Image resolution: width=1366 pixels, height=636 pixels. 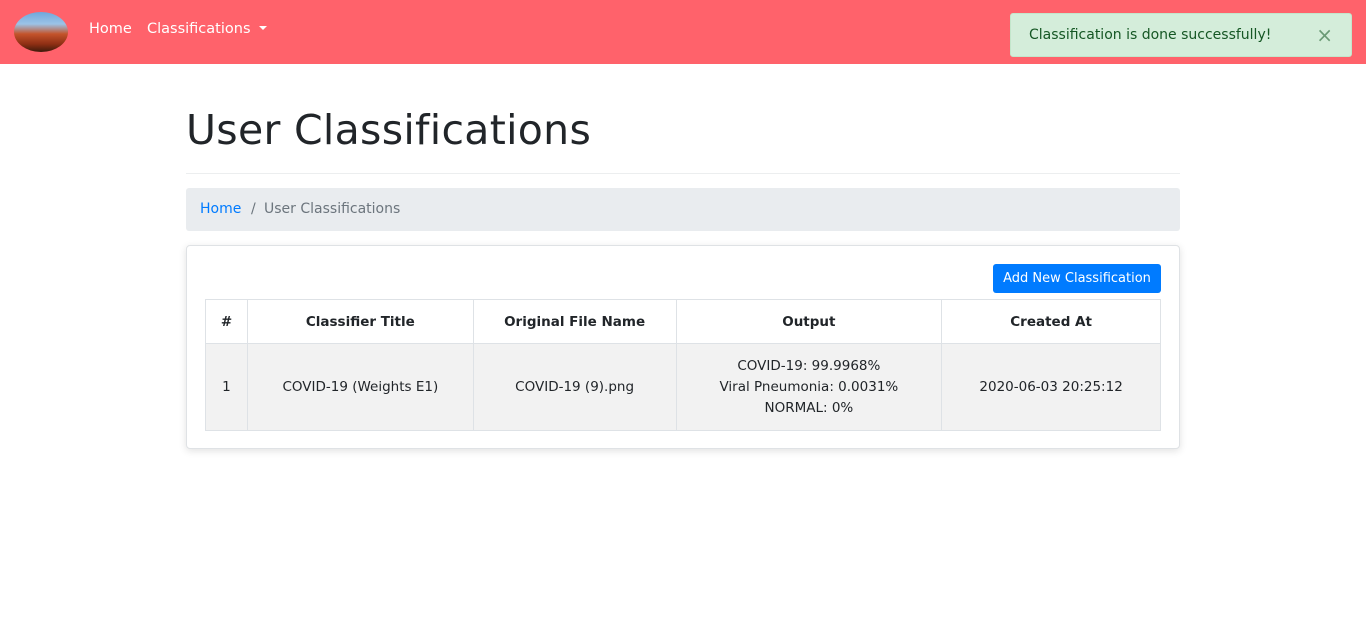 What do you see at coordinates (683, 173) in the screenshot?
I see `title-divider` at bounding box center [683, 173].